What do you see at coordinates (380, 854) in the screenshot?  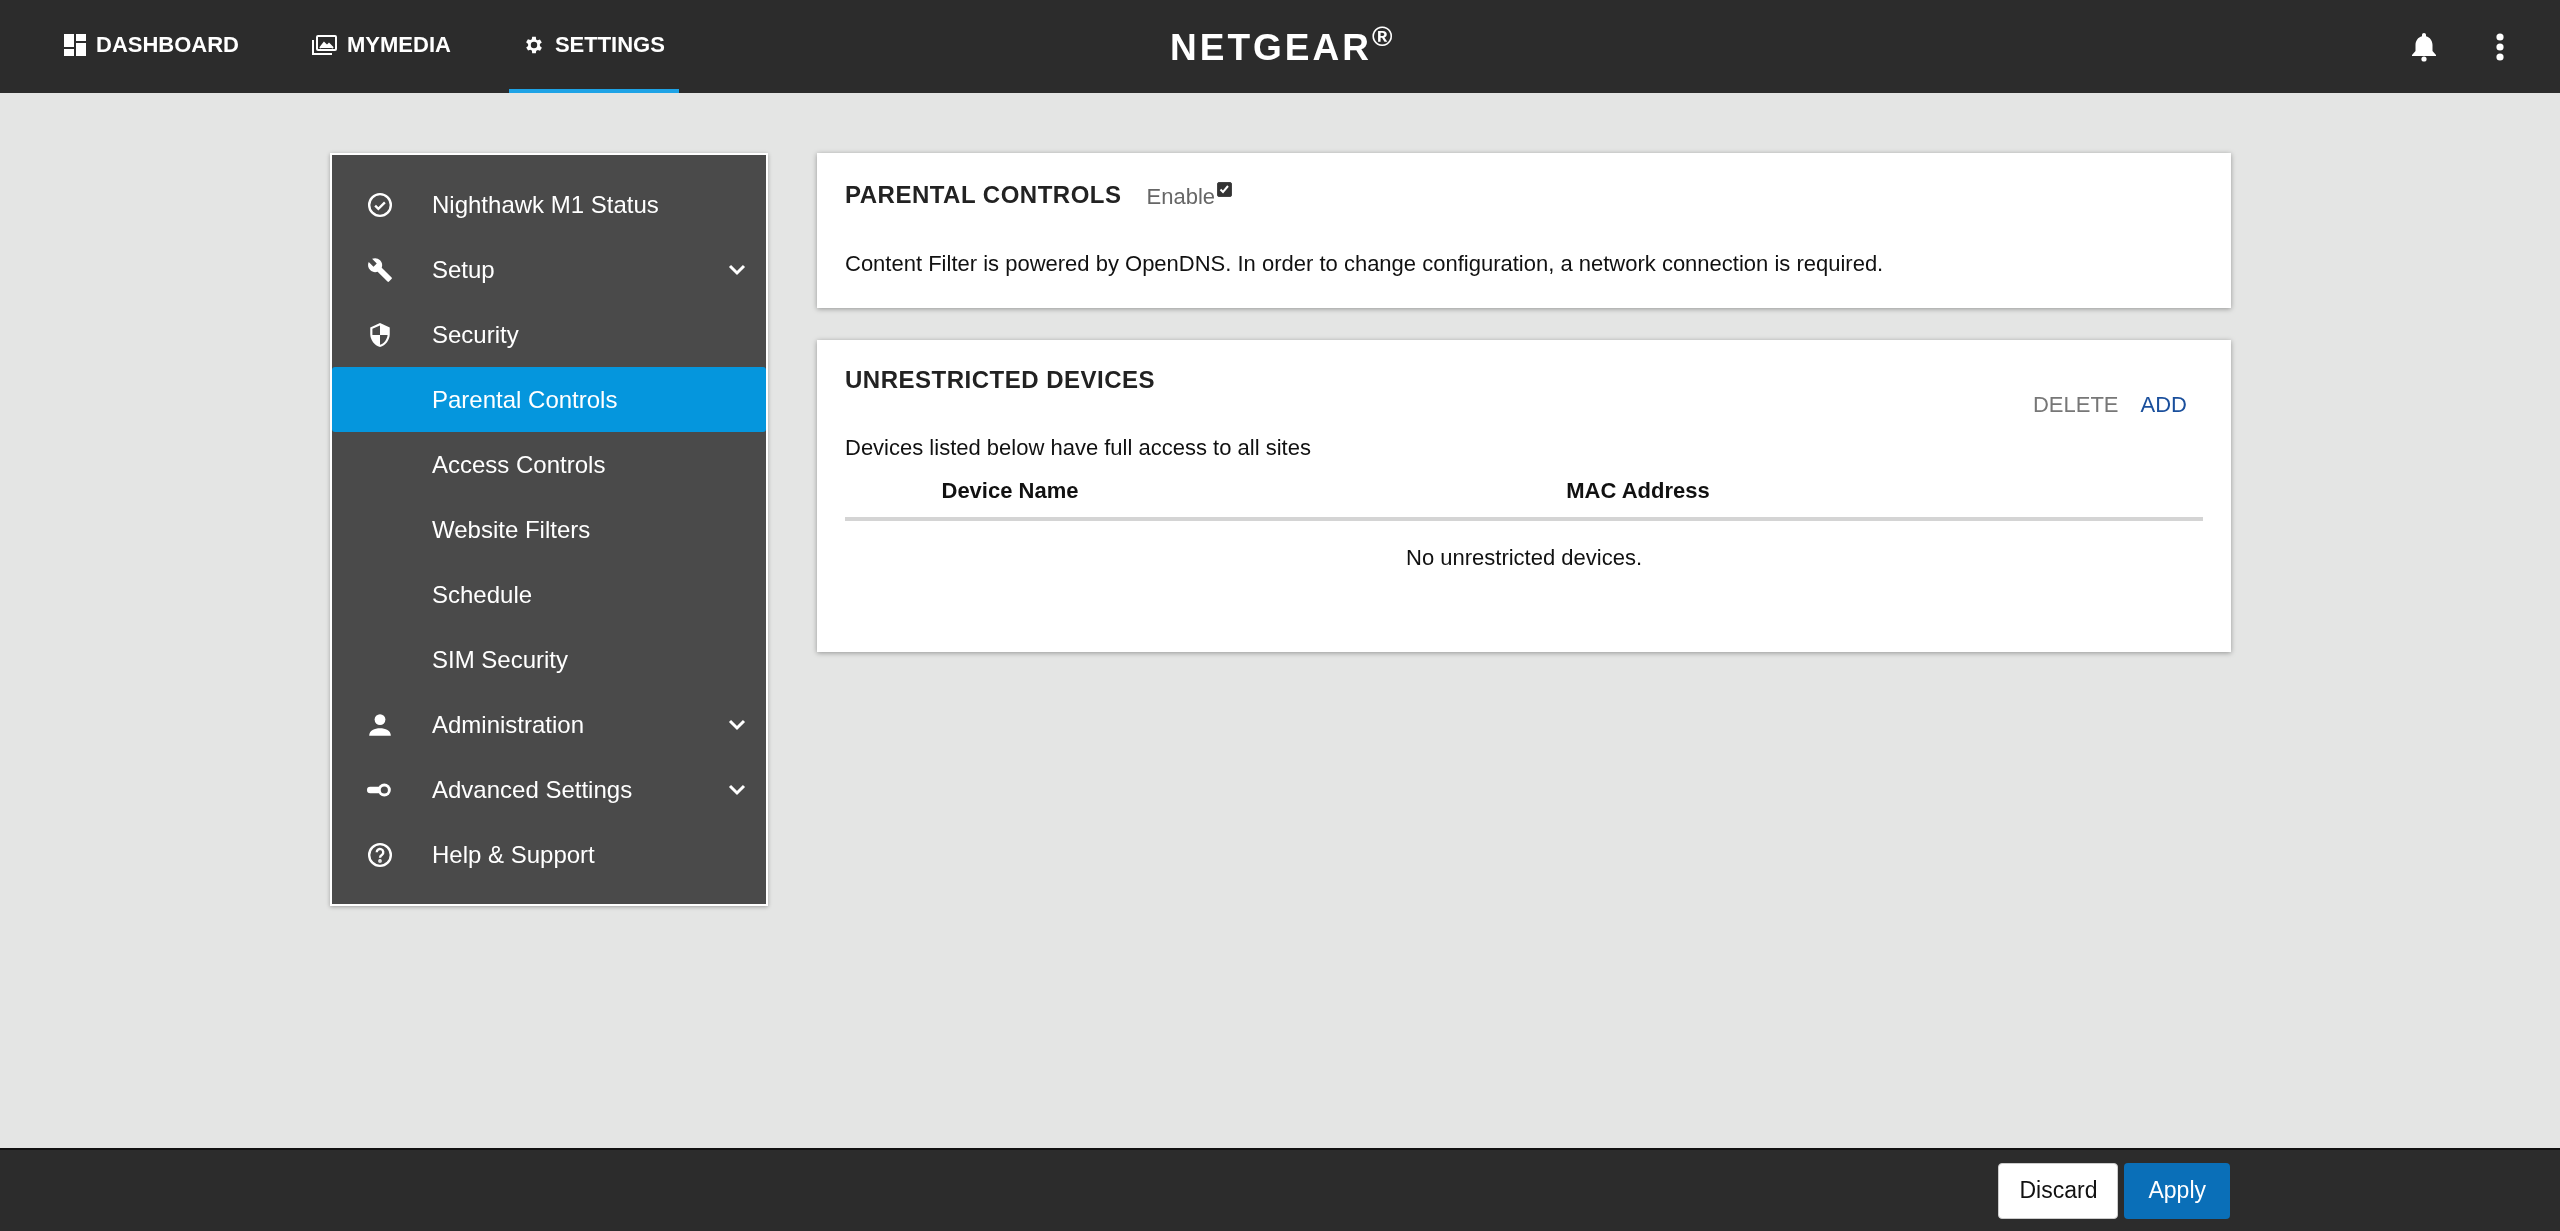 I see `help-icon` at bounding box center [380, 854].